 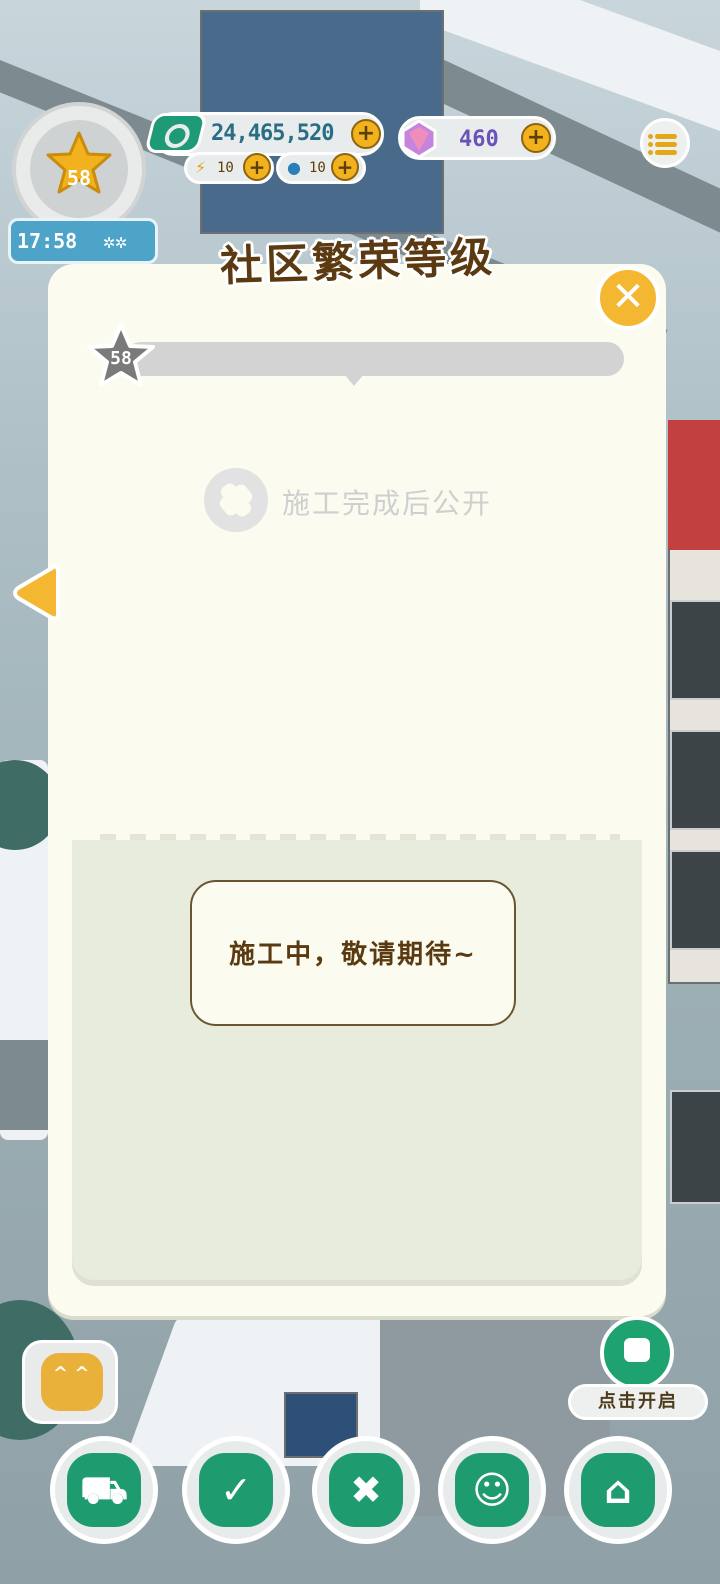 I want to click on coming-soon-text: 施工中，敬请期待~, so click(x=353, y=955).